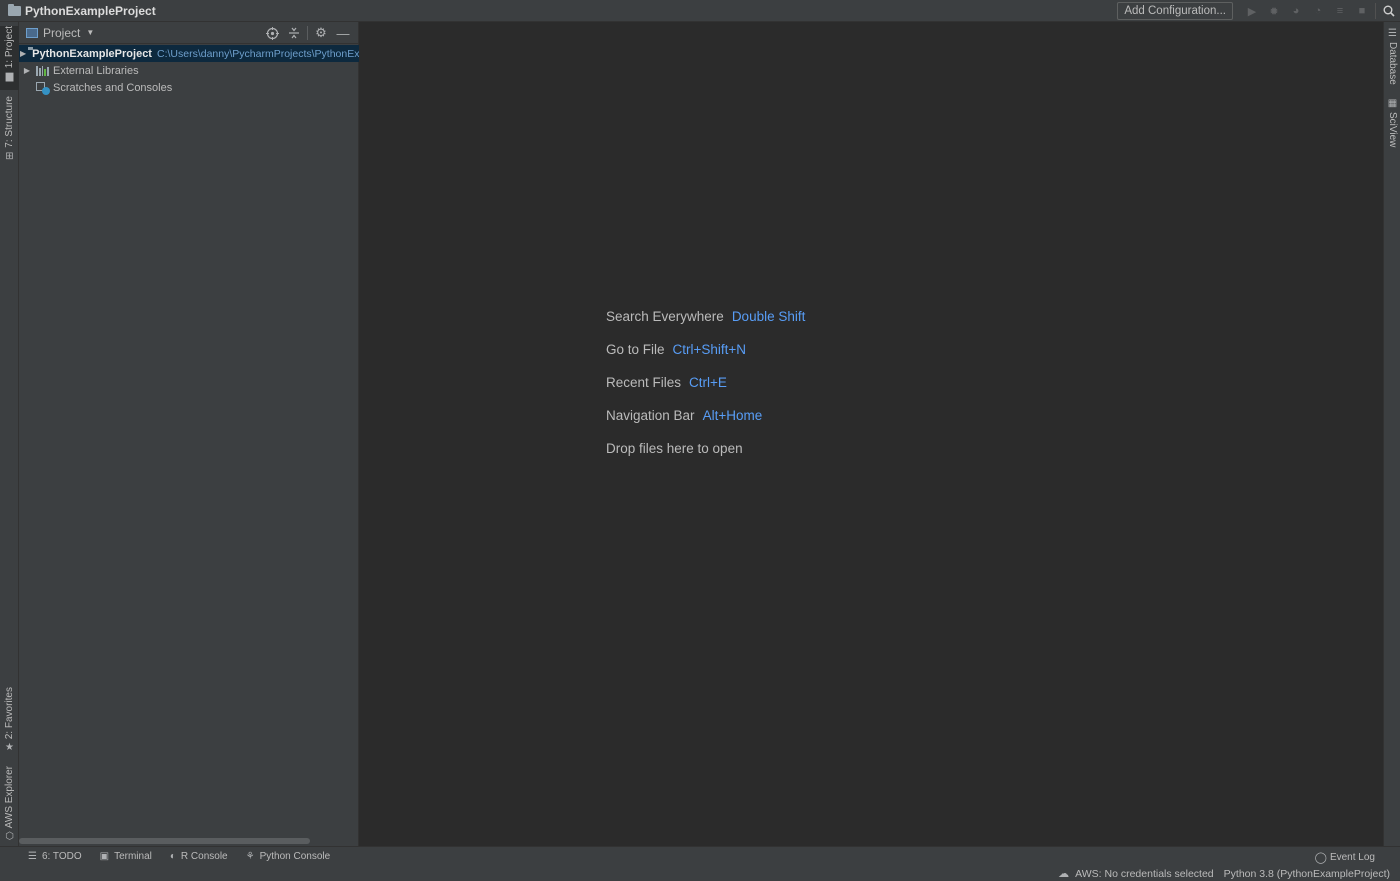 This screenshot has width=1400, height=881. I want to click on breadcrumb-project: PythonExampleProject, so click(90, 11).